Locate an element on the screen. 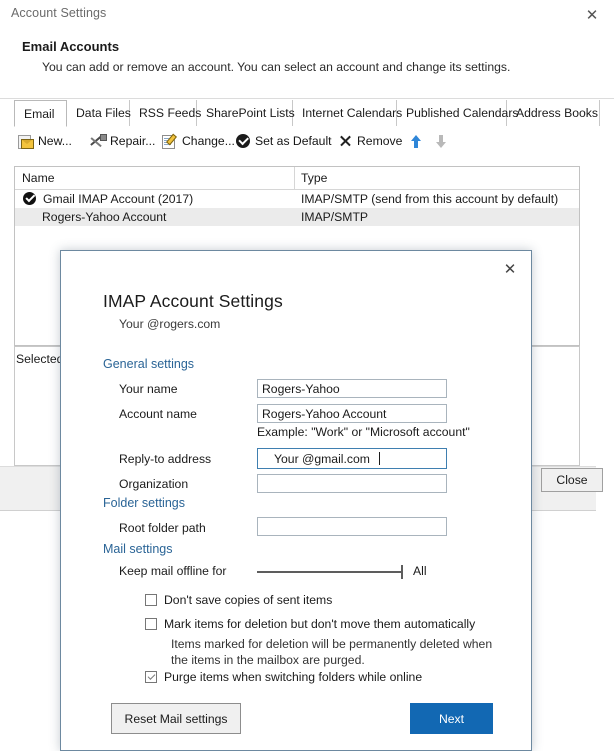 The height and width of the screenshot is (751, 614). reply-to-address-label: Reply-to address is located at coordinates (165, 459).